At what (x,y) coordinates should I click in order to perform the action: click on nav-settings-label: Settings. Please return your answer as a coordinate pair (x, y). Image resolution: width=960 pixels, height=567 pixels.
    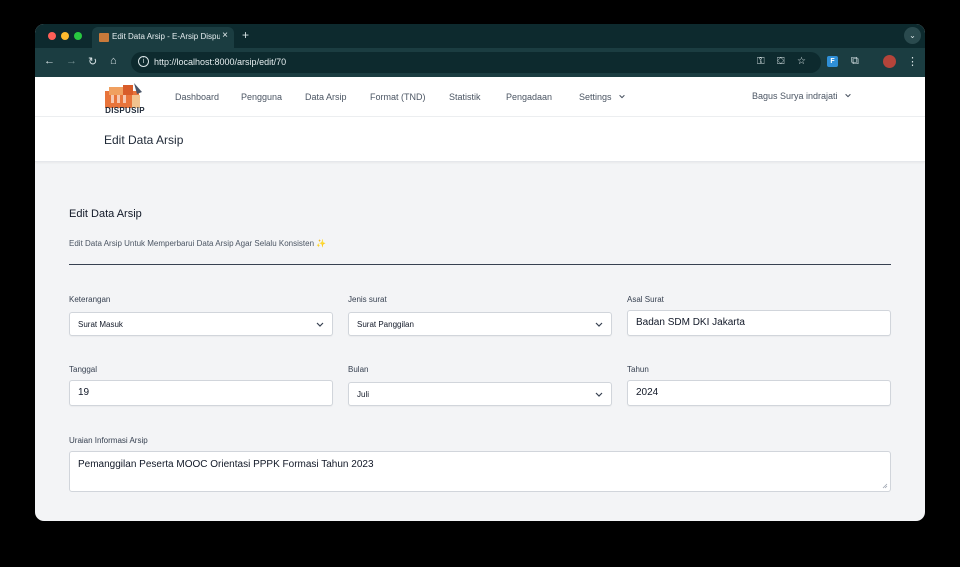
    Looking at the image, I should click on (595, 97).